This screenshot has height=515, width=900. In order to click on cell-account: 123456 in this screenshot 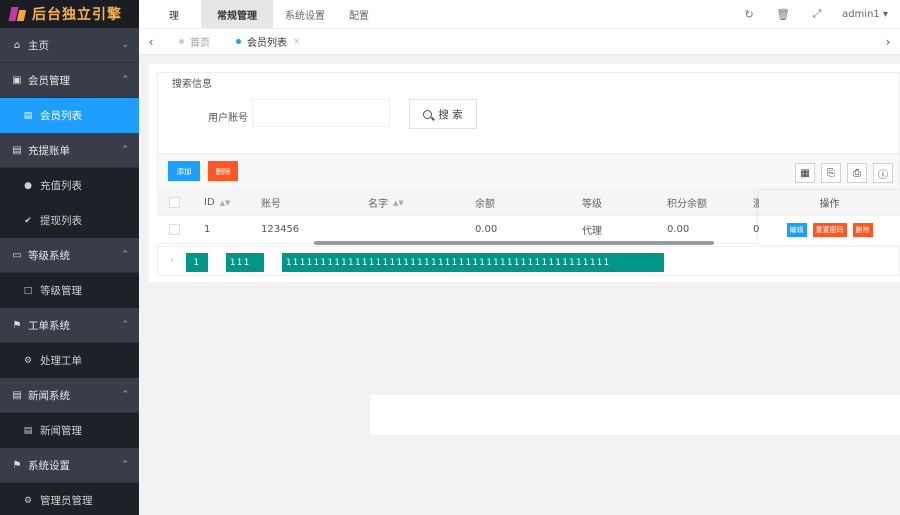, I will do `click(280, 229)`.